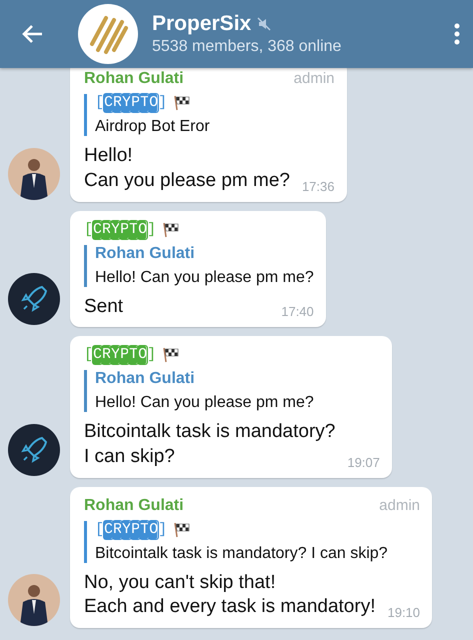 Image resolution: width=473 pixels, height=640 pixels. What do you see at coordinates (104, 306) in the screenshot?
I see `message-text: Sent` at bounding box center [104, 306].